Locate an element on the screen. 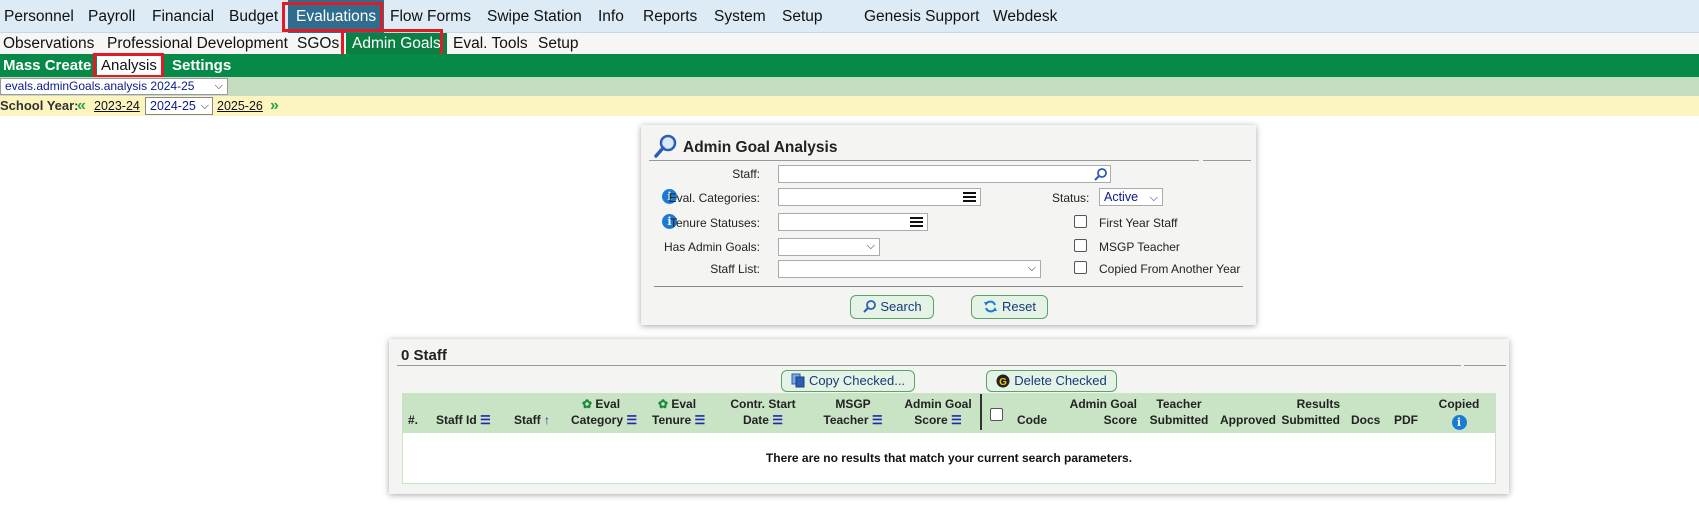  tenure-statuses-label: Tenure Statuses: is located at coordinates (714, 223).